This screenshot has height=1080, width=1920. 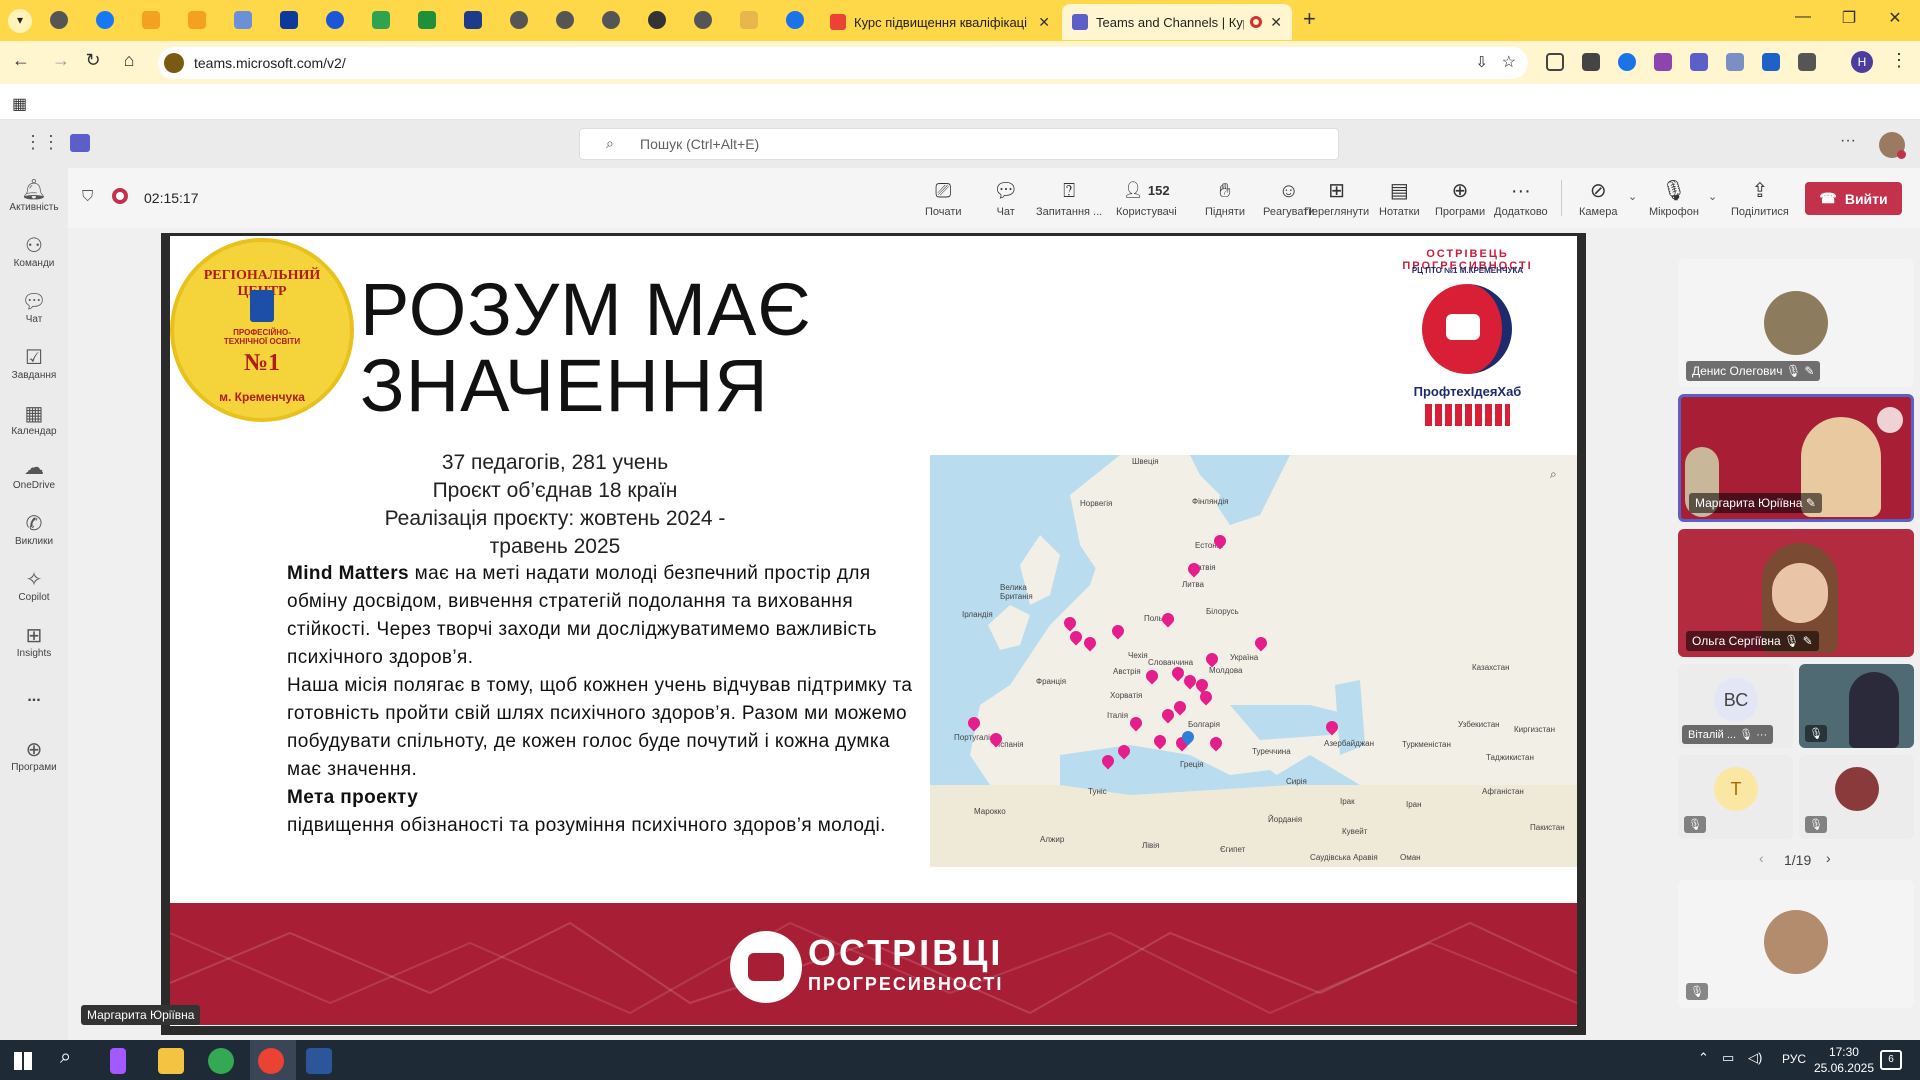 What do you see at coordinates (1547, 827) in the screenshot?
I see `map-label: Пакистан` at bounding box center [1547, 827].